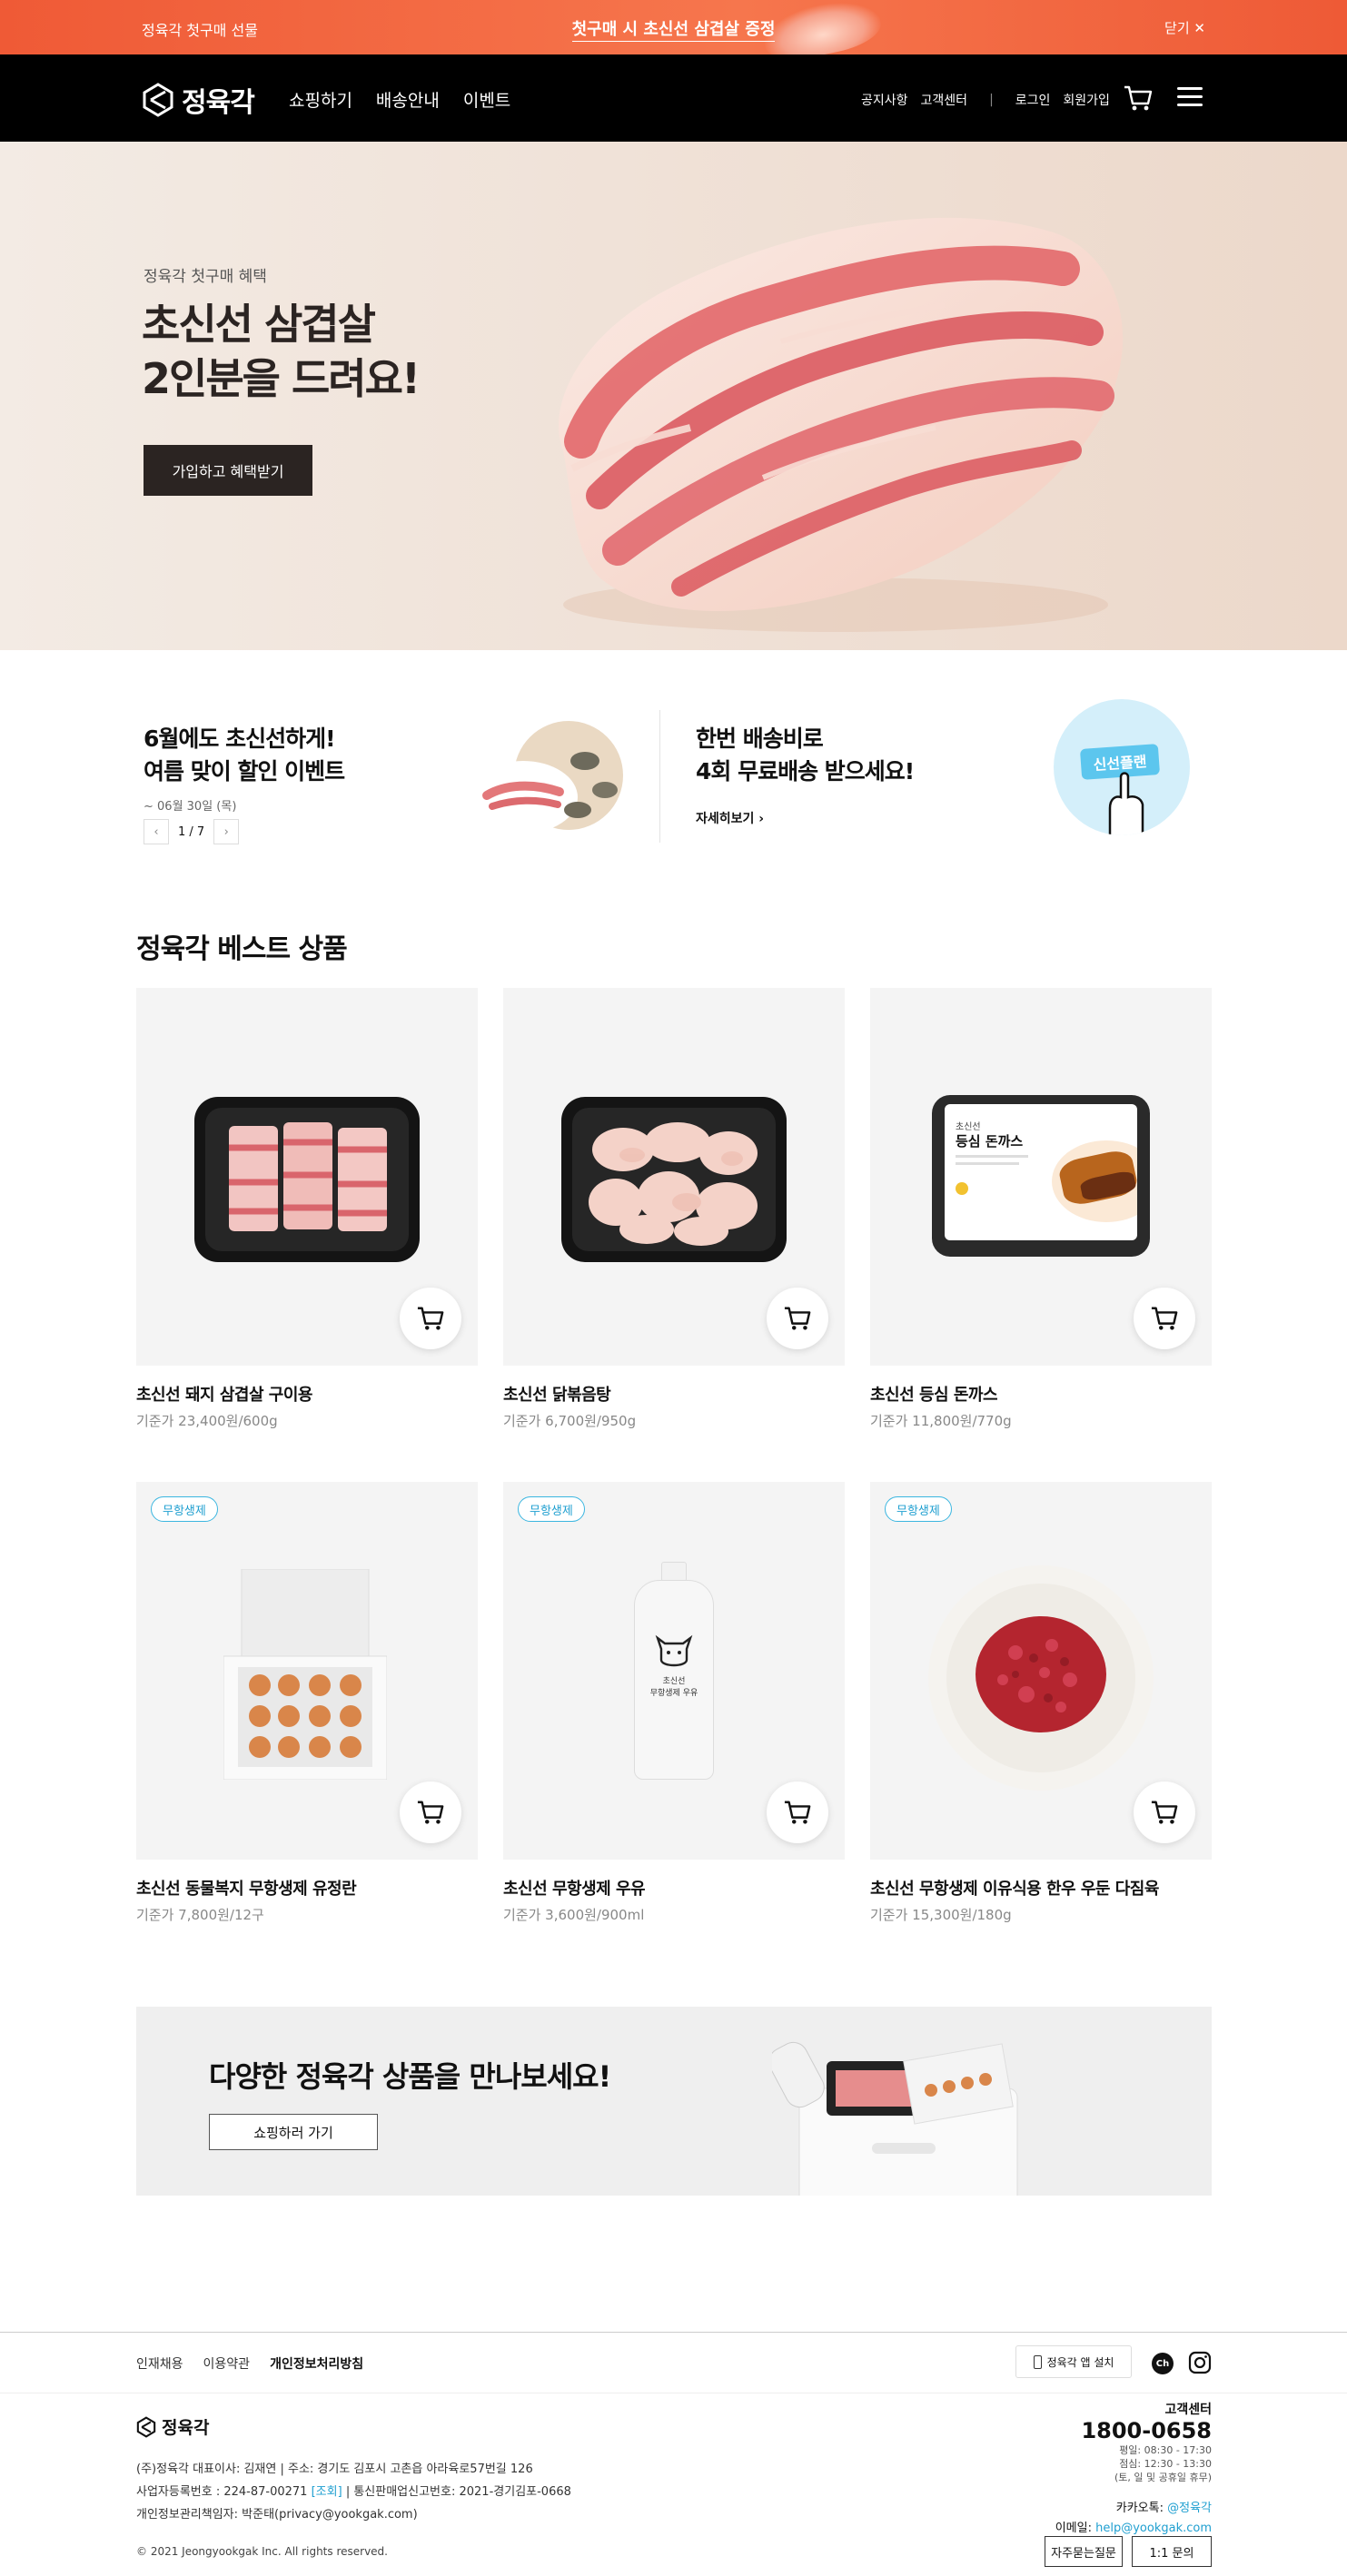  Describe the element at coordinates (1041, 1888) in the screenshot. I see `product-name: 초신선 무항생제 이유식용 한우 우둔 다짐육` at that location.